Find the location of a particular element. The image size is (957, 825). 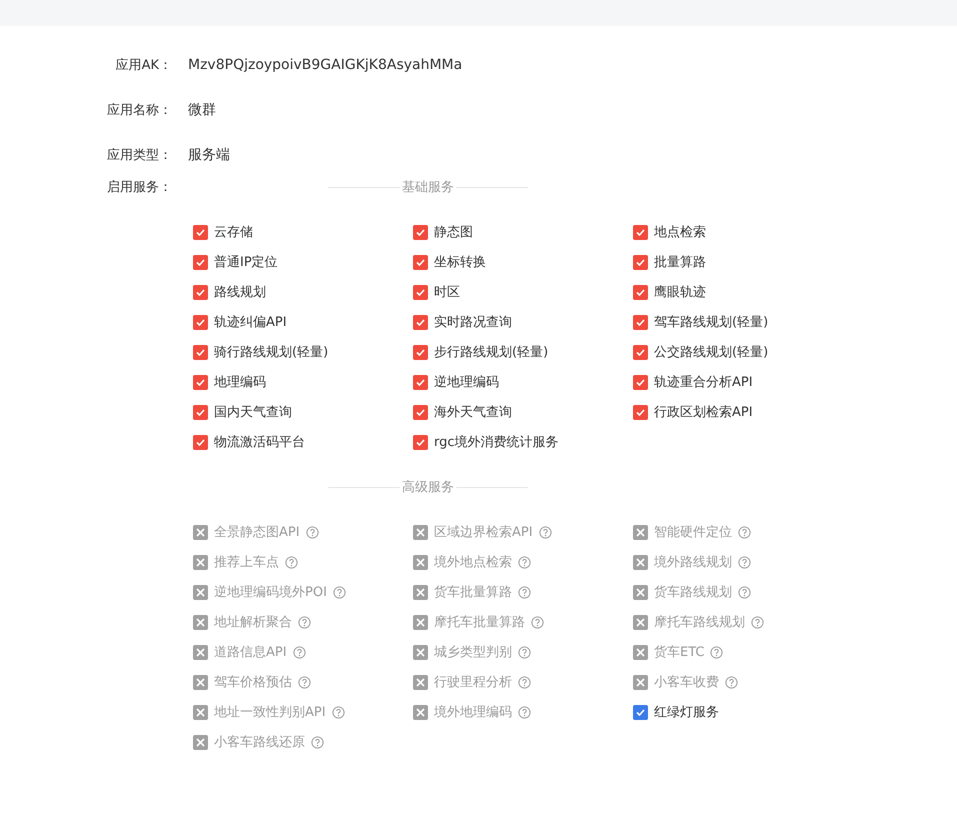

service-name: 轨迹重合分析API is located at coordinates (703, 382).